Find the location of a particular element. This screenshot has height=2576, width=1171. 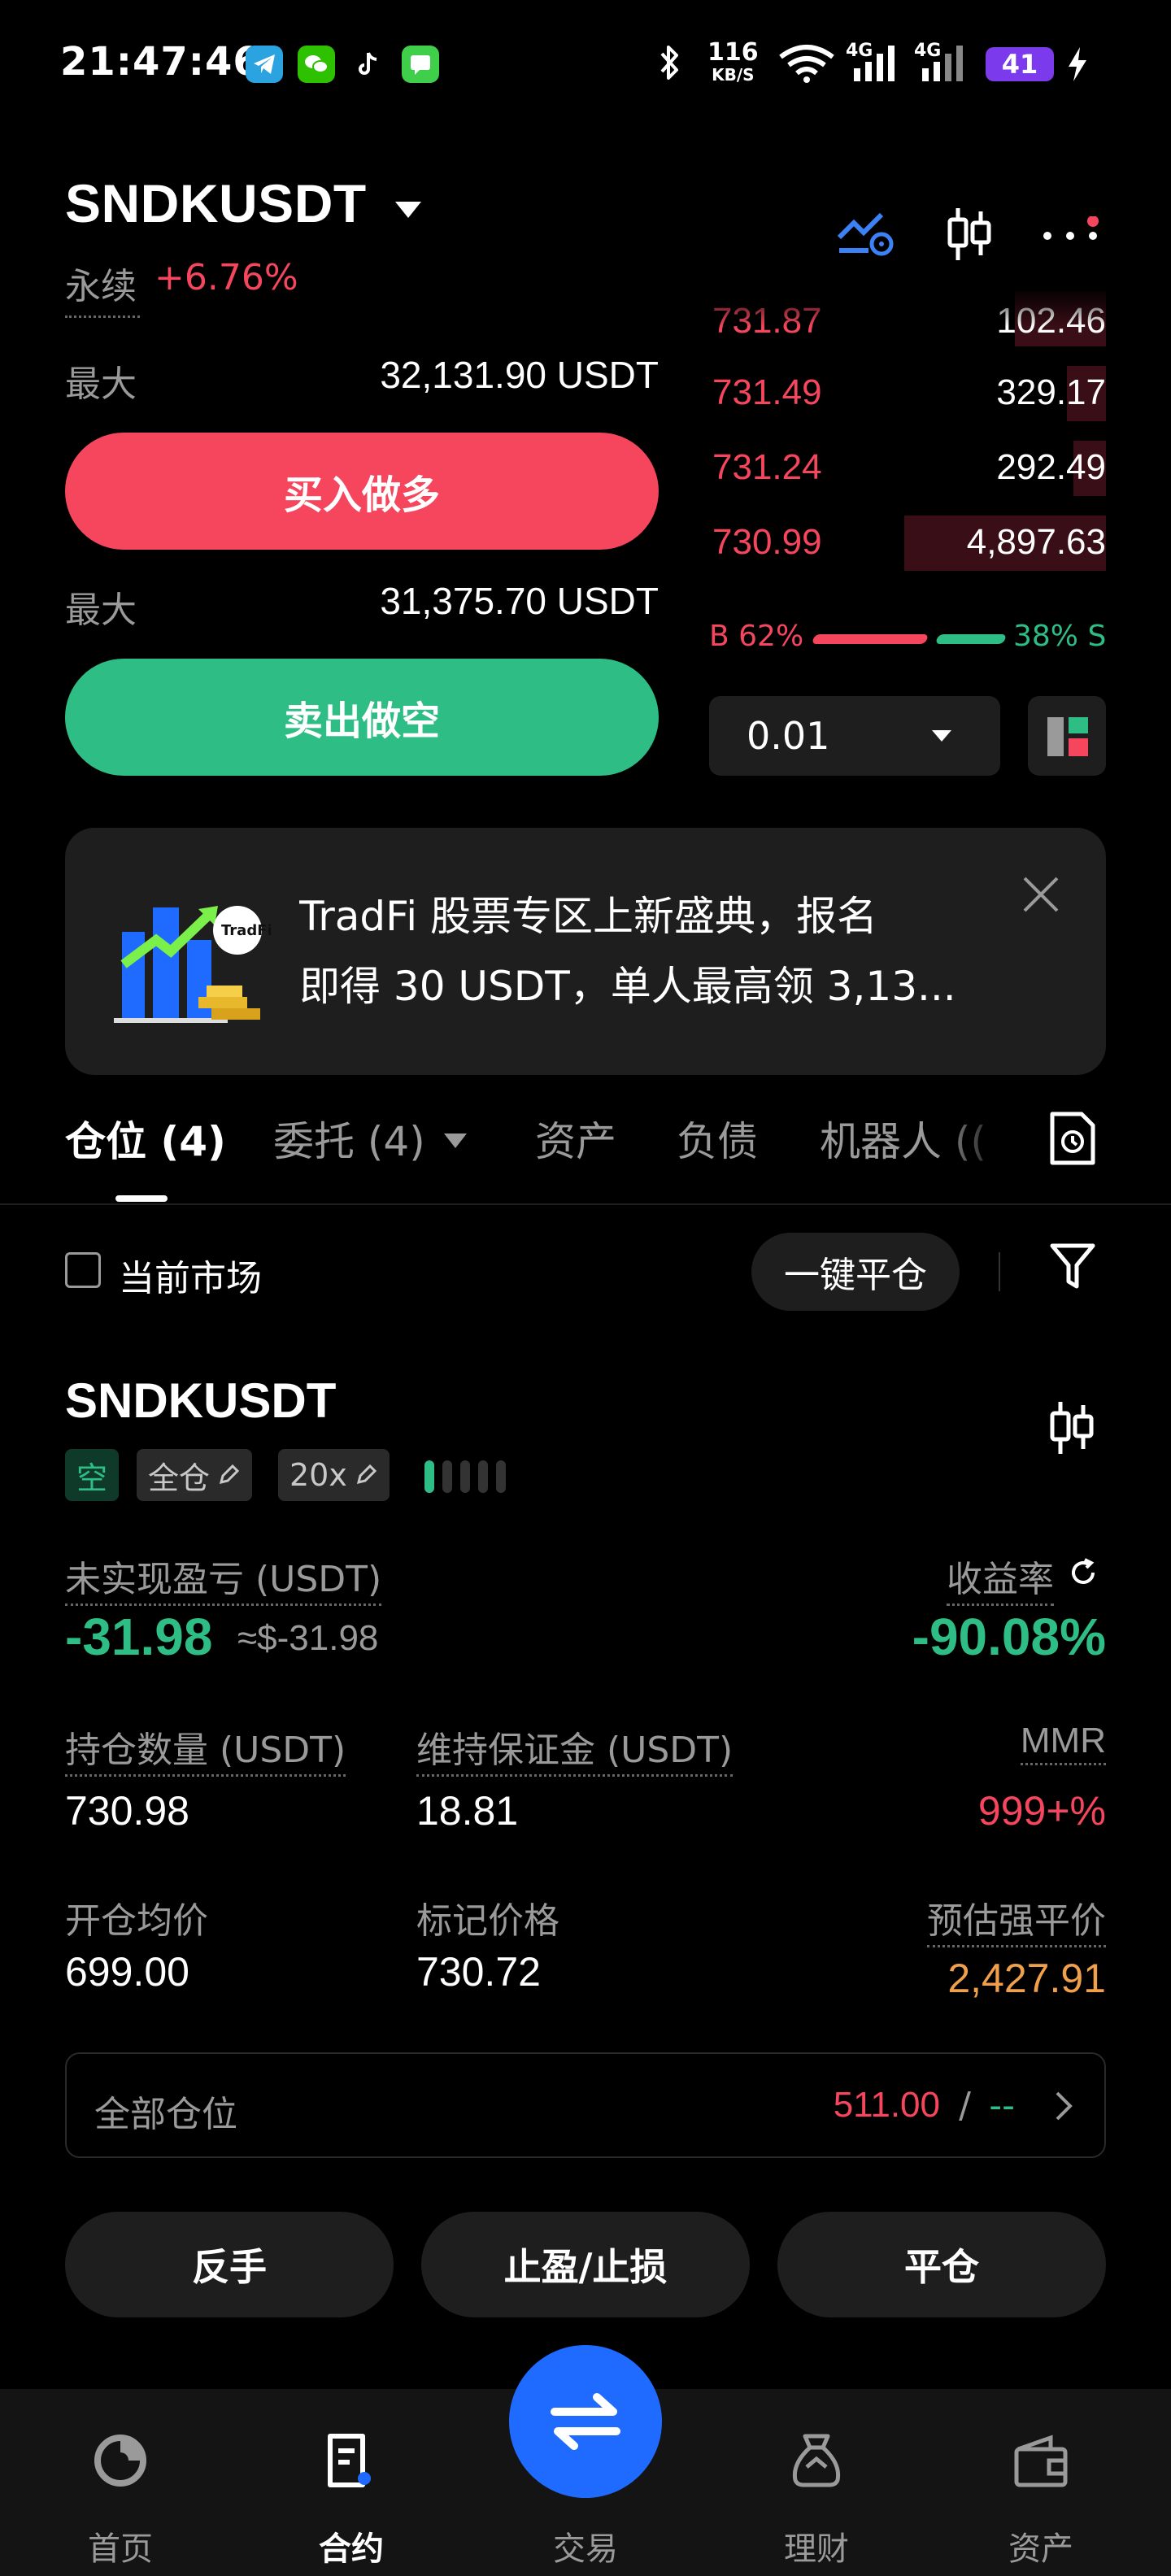

mmr-value: 999+% is located at coordinates (1041, 1811).